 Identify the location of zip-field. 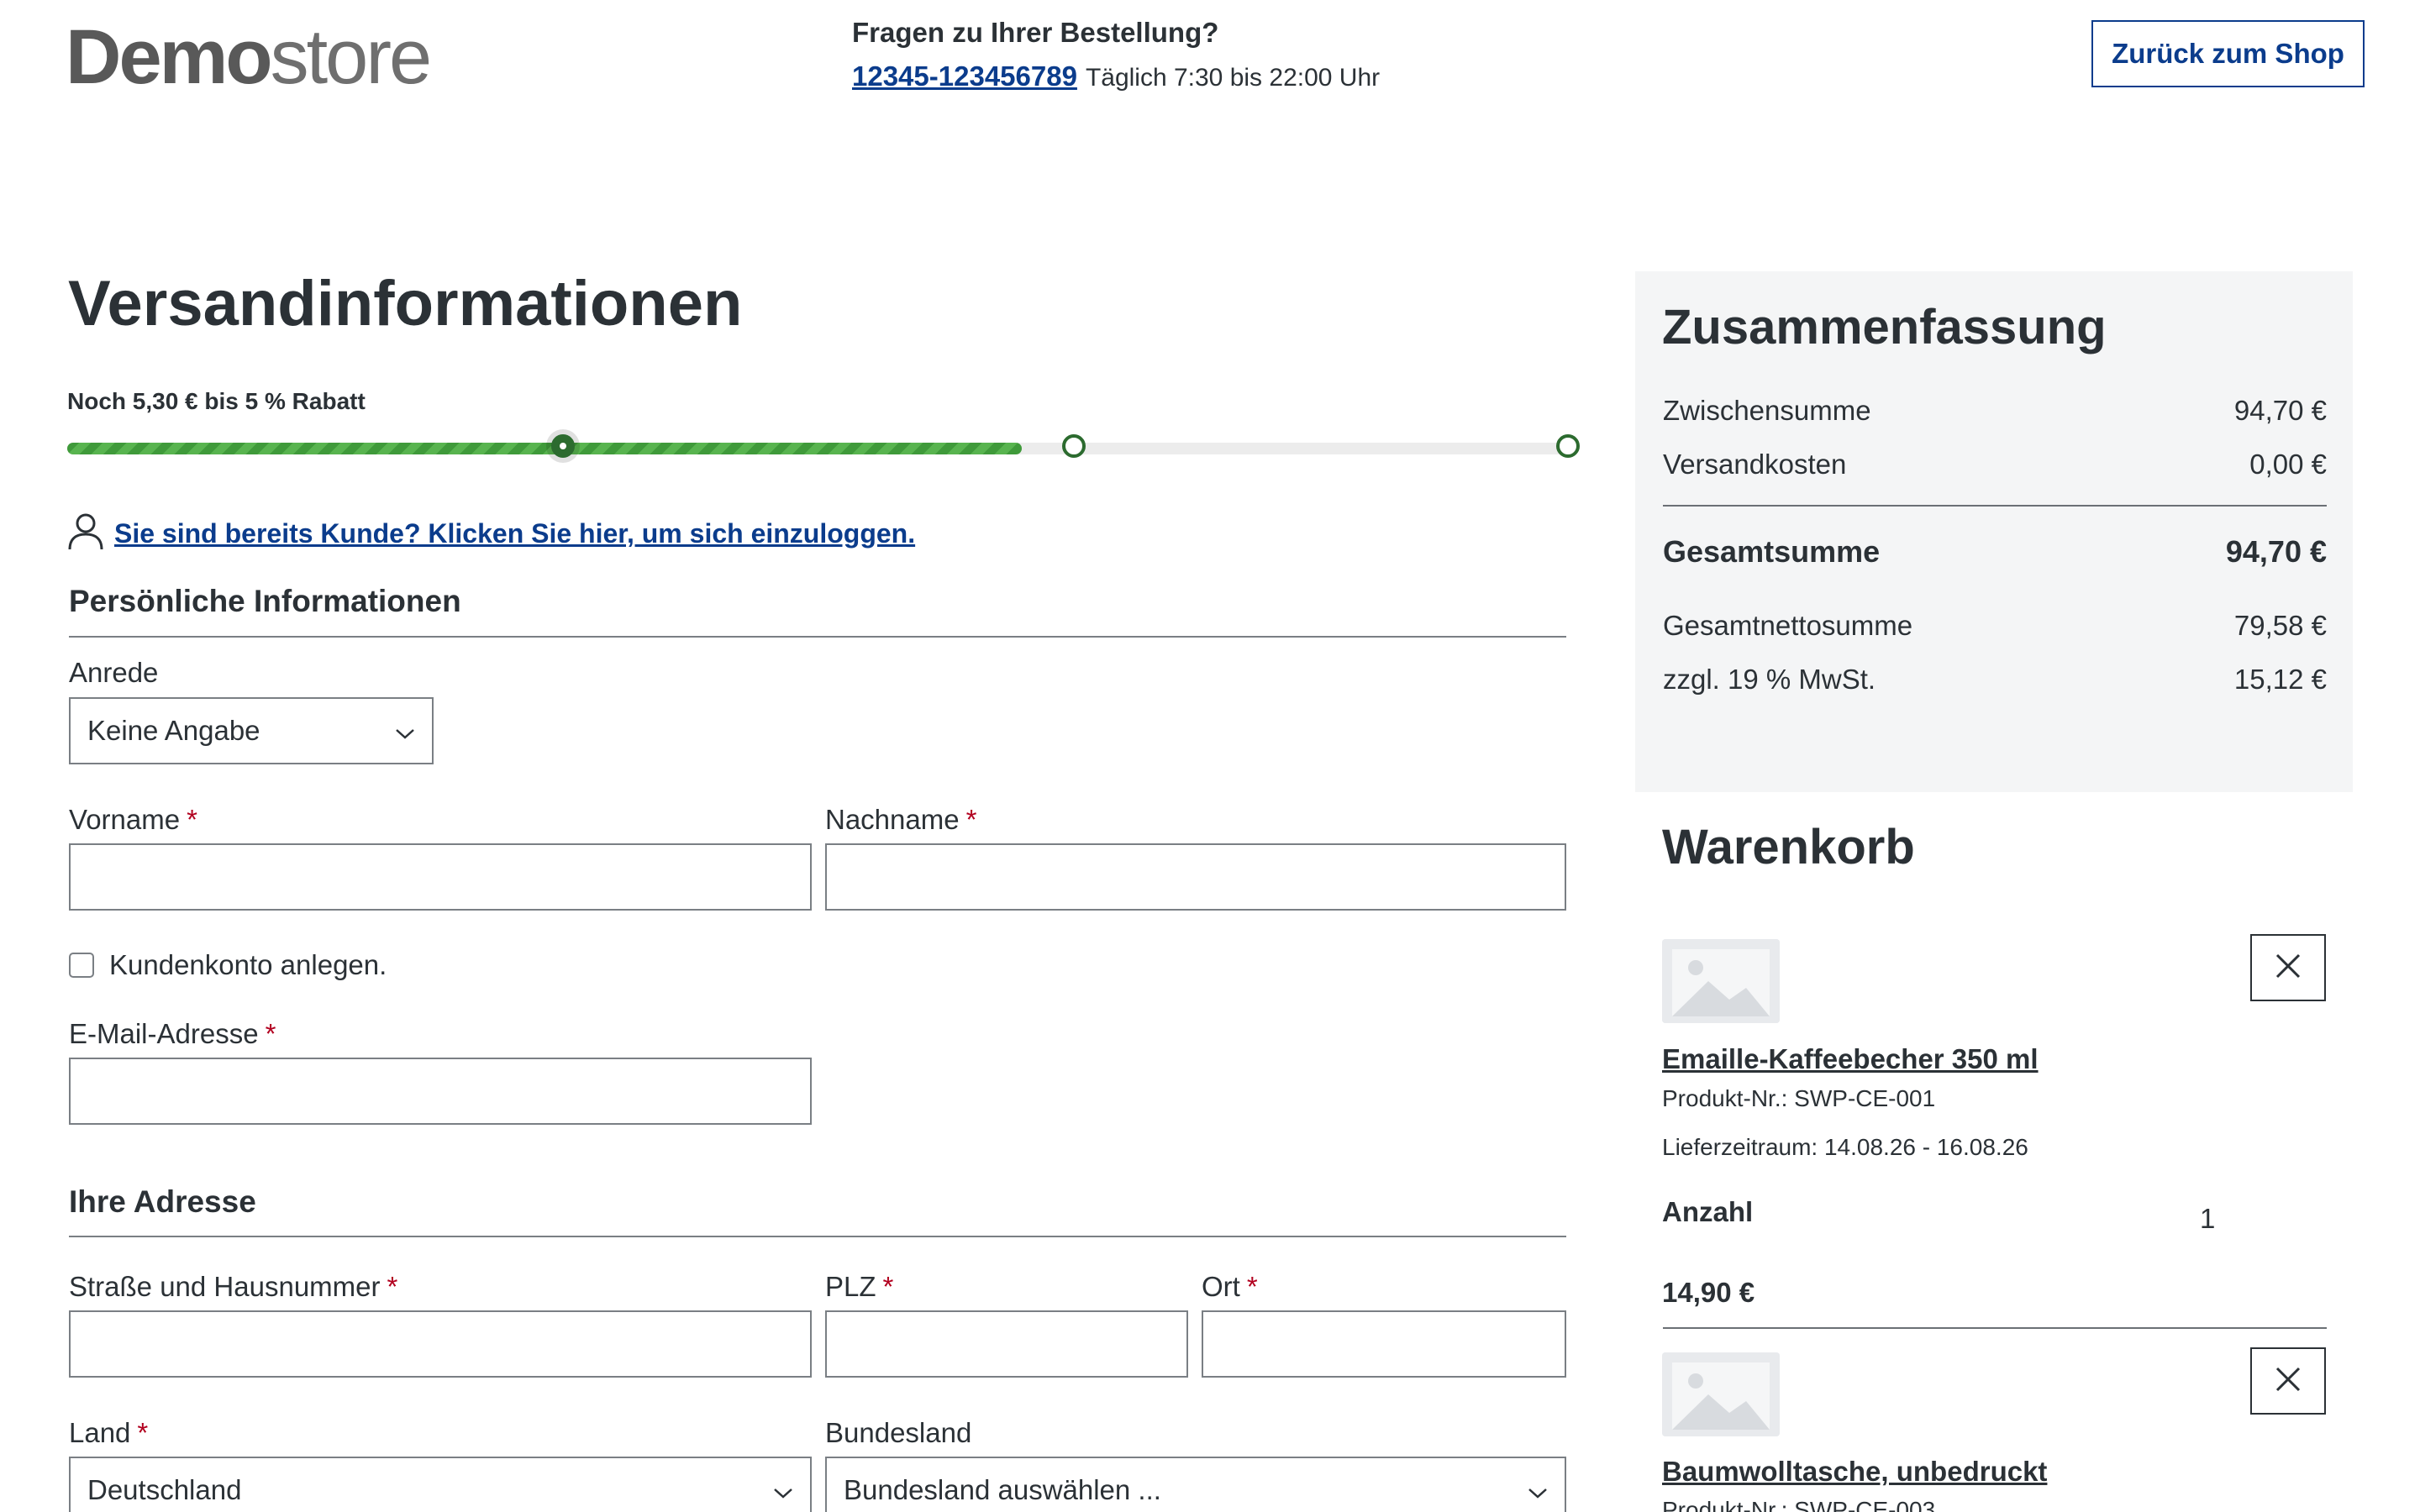
(1006, 1344).